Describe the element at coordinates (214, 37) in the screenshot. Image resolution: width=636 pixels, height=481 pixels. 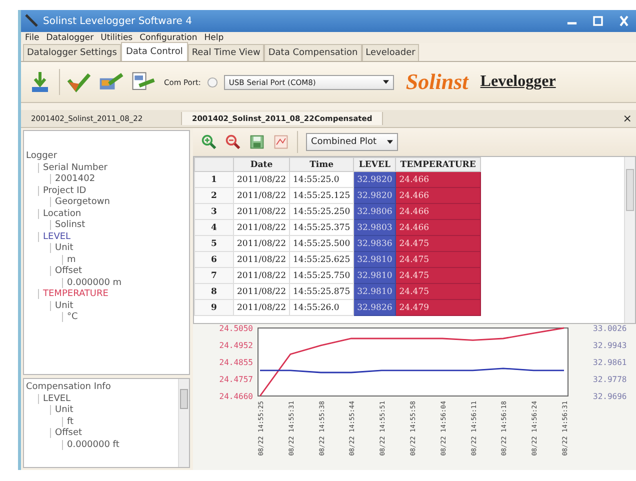
I see `menu-item: Help` at that location.